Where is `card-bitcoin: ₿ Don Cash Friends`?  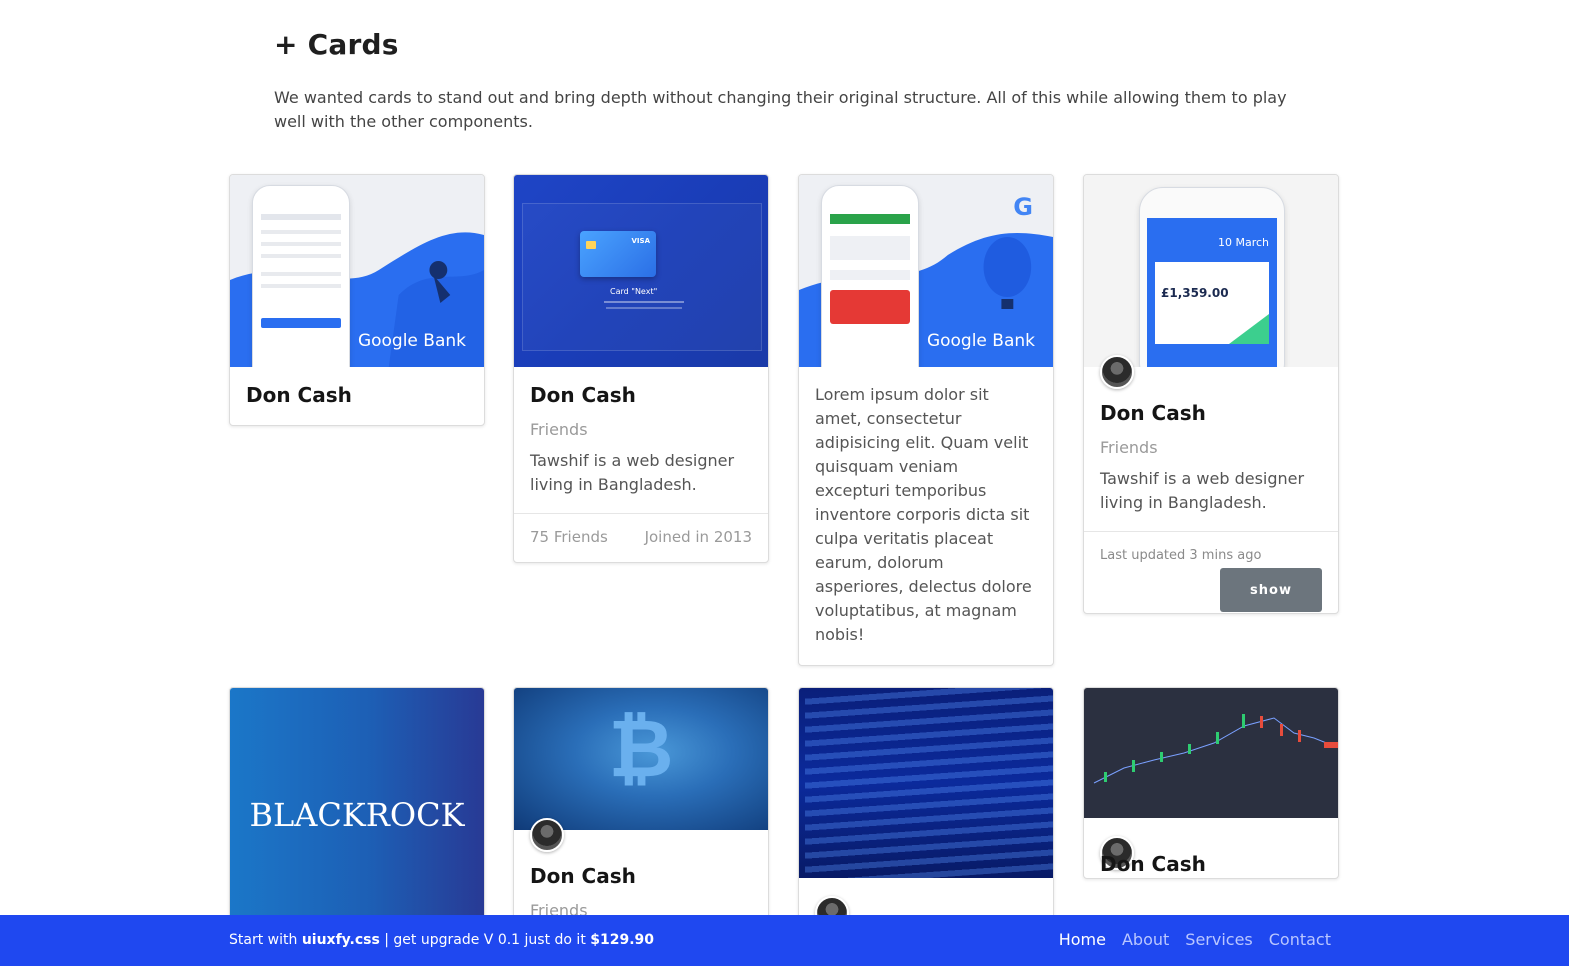 card-bitcoin: ₿ Don Cash Friends is located at coordinates (641, 805).